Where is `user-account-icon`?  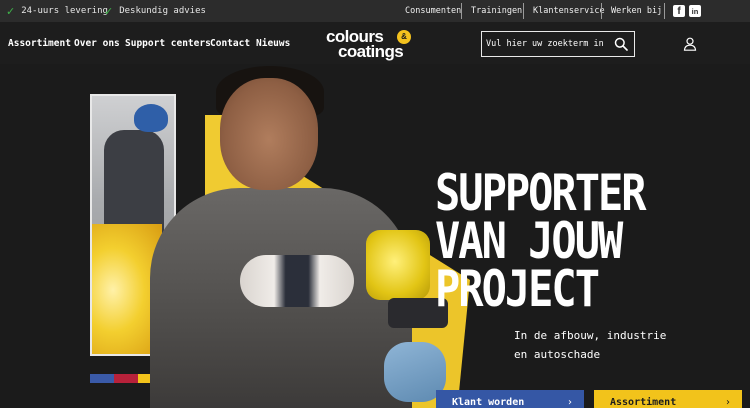
user-account-icon is located at coordinates (690, 44).